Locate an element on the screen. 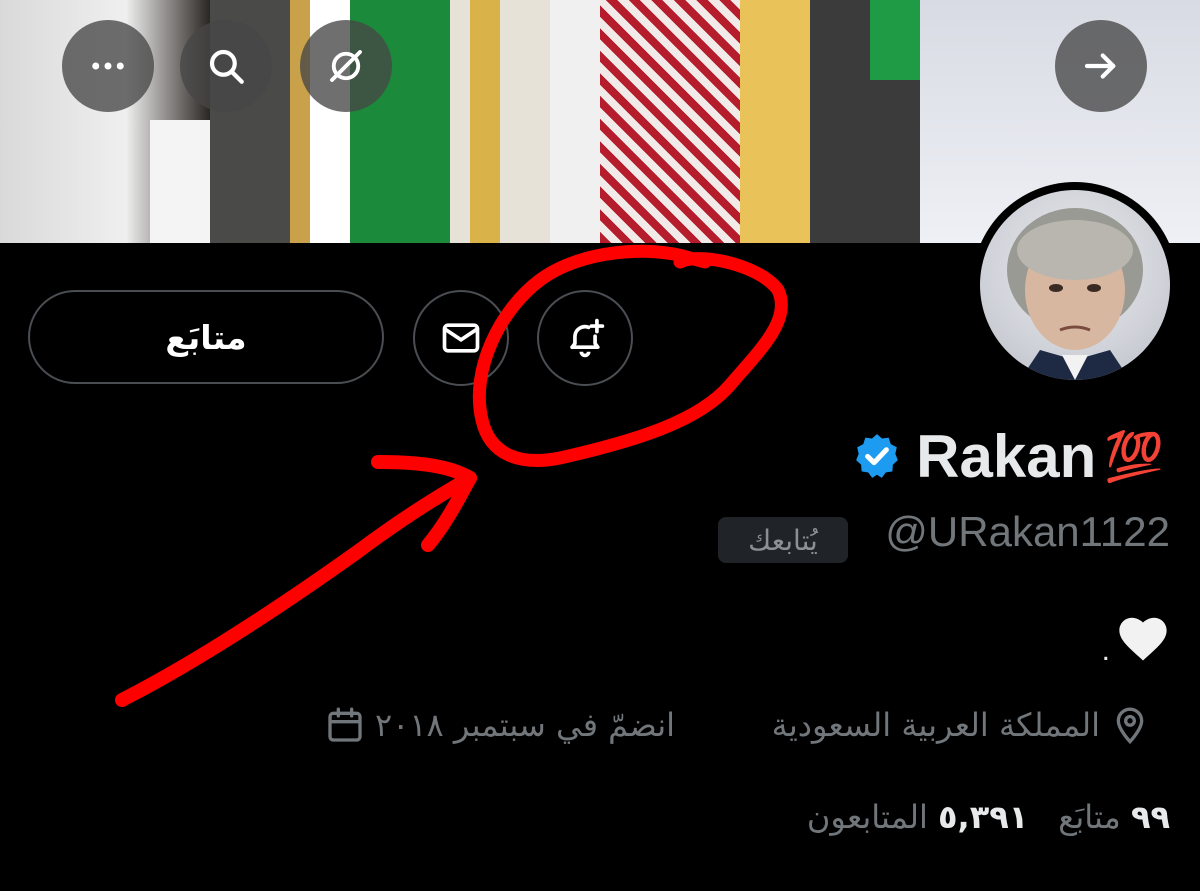 The height and width of the screenshot is (891, 1200). following-count: ٩٩ is located at coordinates (1150, 817).